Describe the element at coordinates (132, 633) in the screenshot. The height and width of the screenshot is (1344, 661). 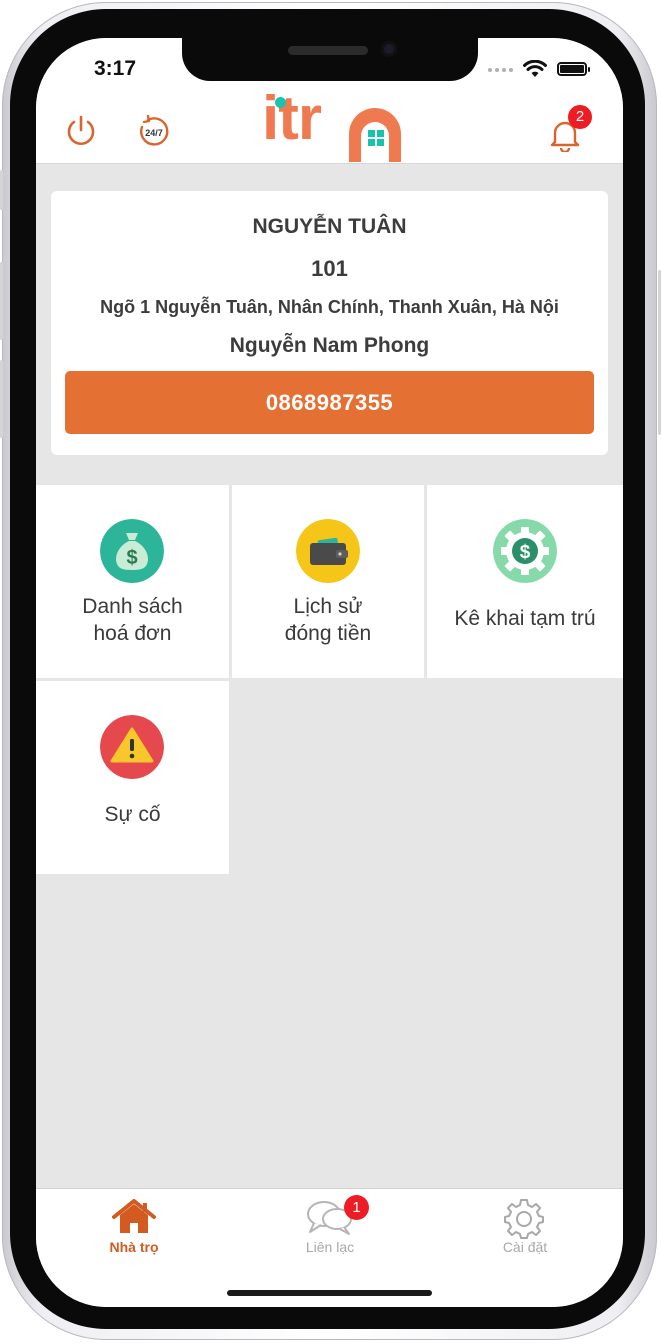
I see `menu-label-line2: hoá đơn` at that location.